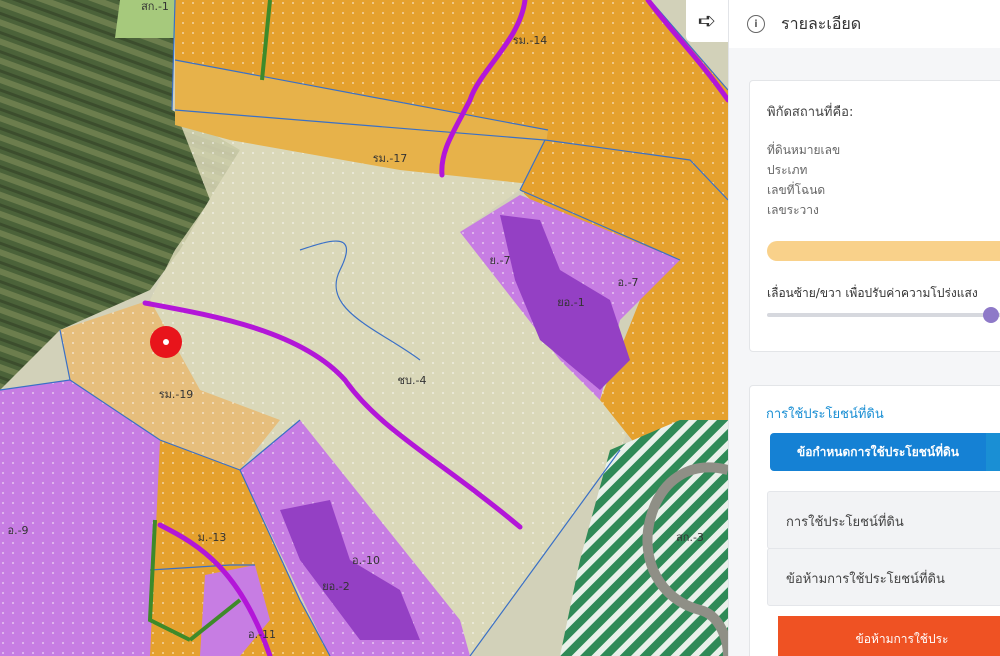 Image resolution: width=1000 pixels, height=656 pixels. I want to click on zone-label-sk1: สก.-1, so click(155, 6).